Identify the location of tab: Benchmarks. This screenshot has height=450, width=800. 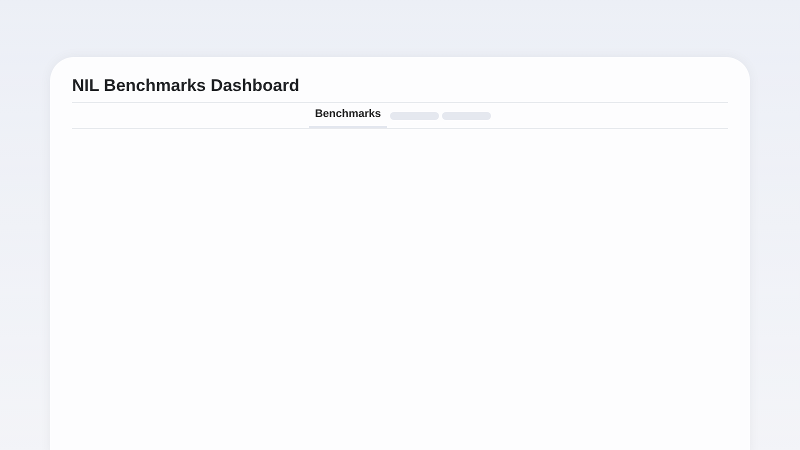
(348, 115).